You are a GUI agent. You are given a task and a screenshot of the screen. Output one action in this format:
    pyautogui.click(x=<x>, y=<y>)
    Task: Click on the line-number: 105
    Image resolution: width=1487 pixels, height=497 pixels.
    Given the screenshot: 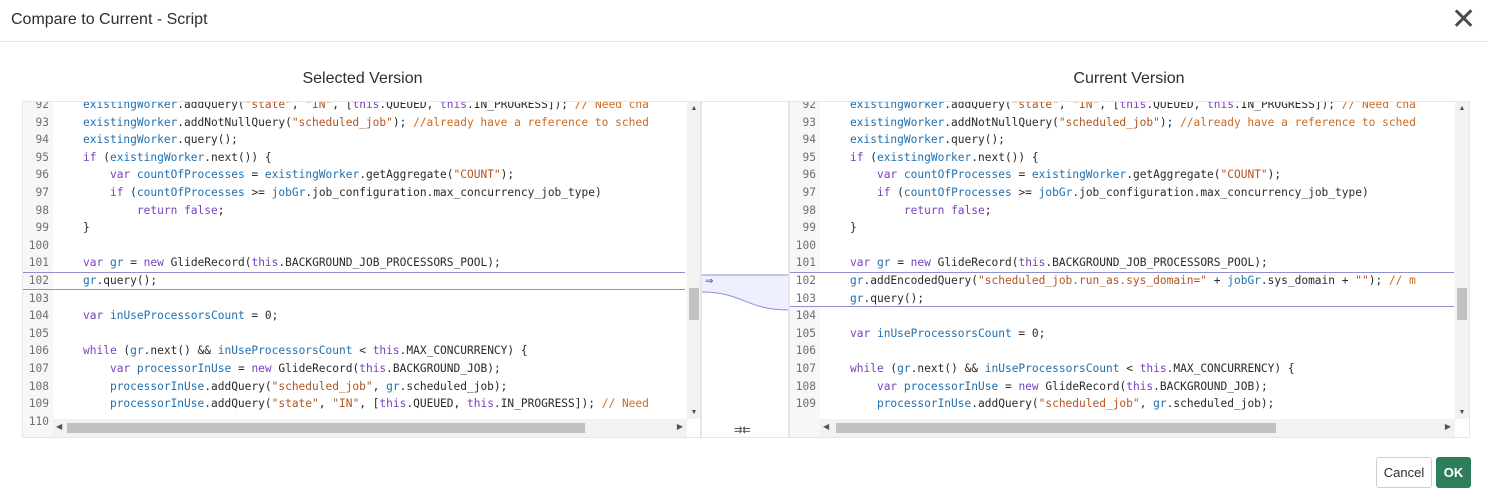 What is the action you would take?
    pyautogui.click(x=805, y=333)
    